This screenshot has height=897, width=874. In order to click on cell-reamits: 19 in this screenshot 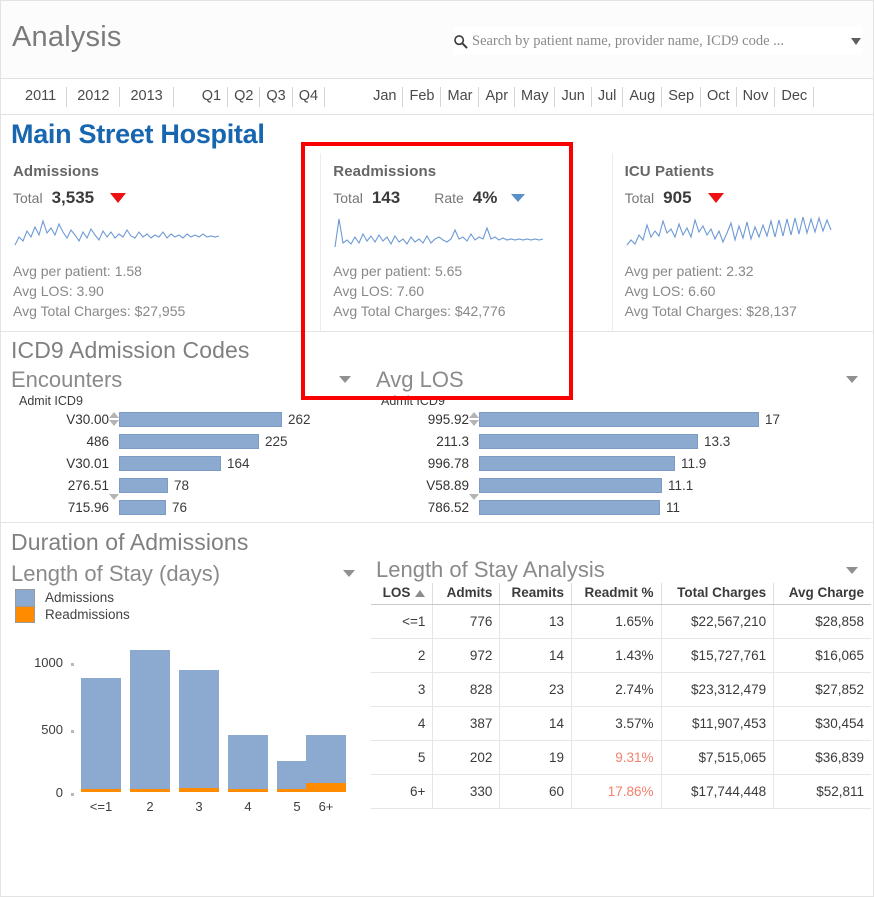, I will do `click(536, 757)`.